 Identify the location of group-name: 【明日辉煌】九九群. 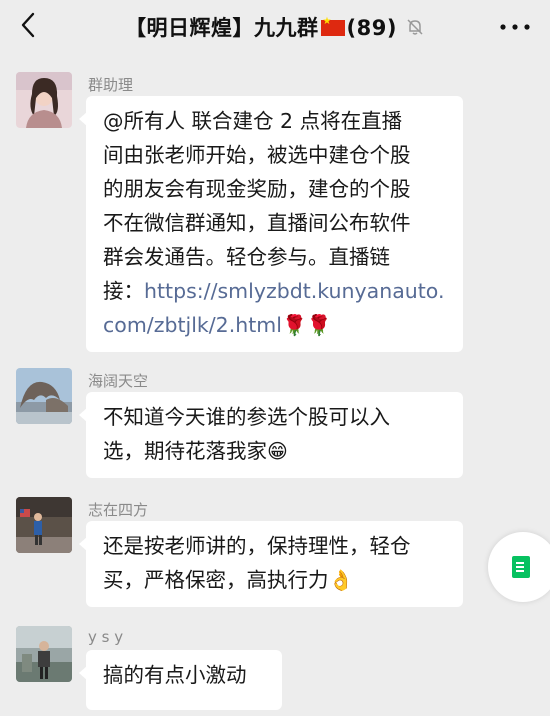
(222, 28).